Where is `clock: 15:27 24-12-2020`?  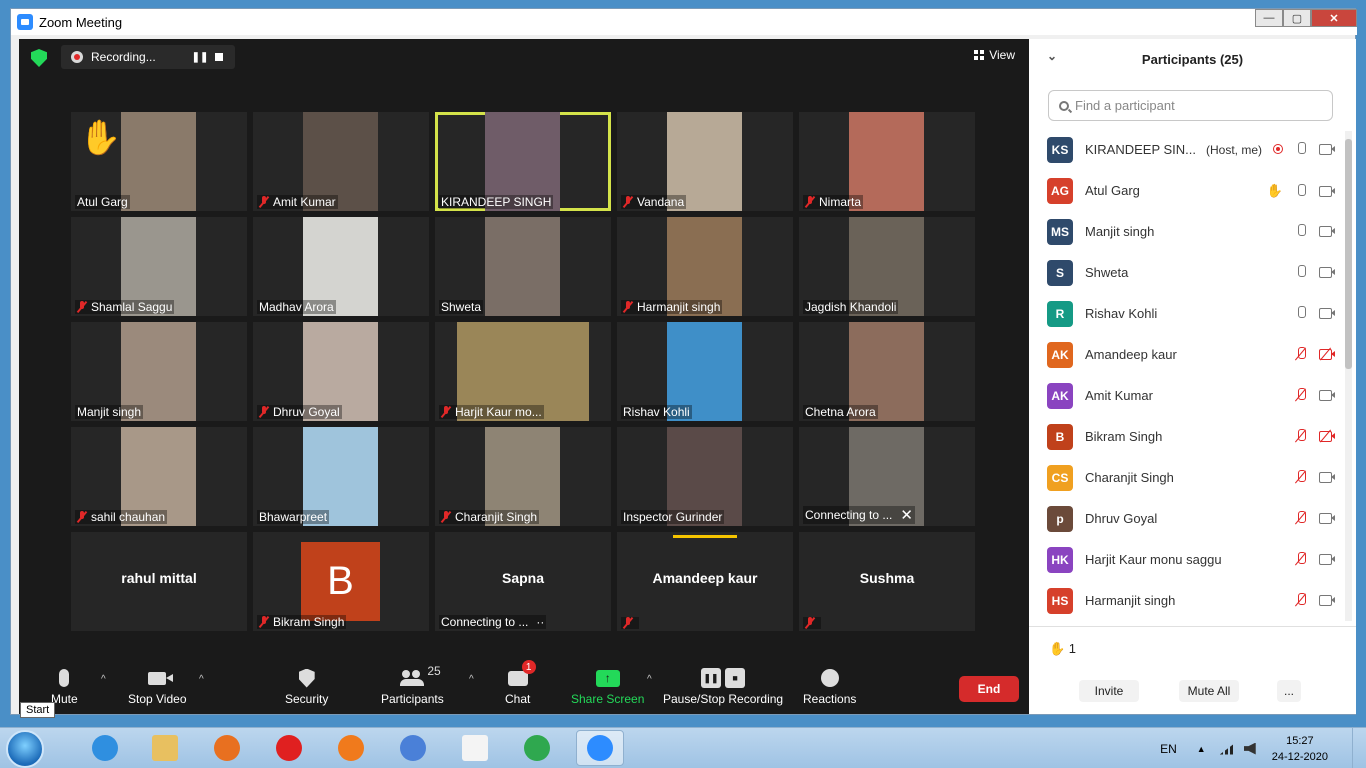
clock: 15:27 24-12-2020 is located at coordinates (1300, 749).